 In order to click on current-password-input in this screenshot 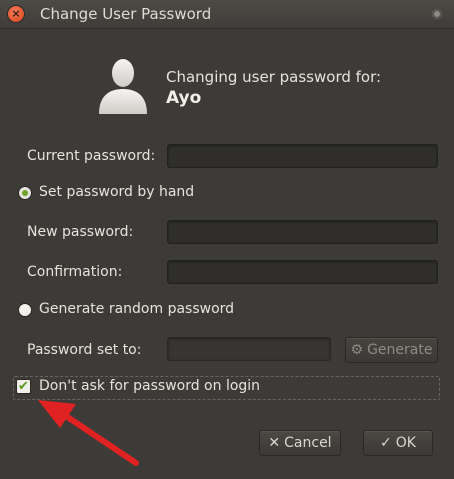, I will do `click(302, 156)`.